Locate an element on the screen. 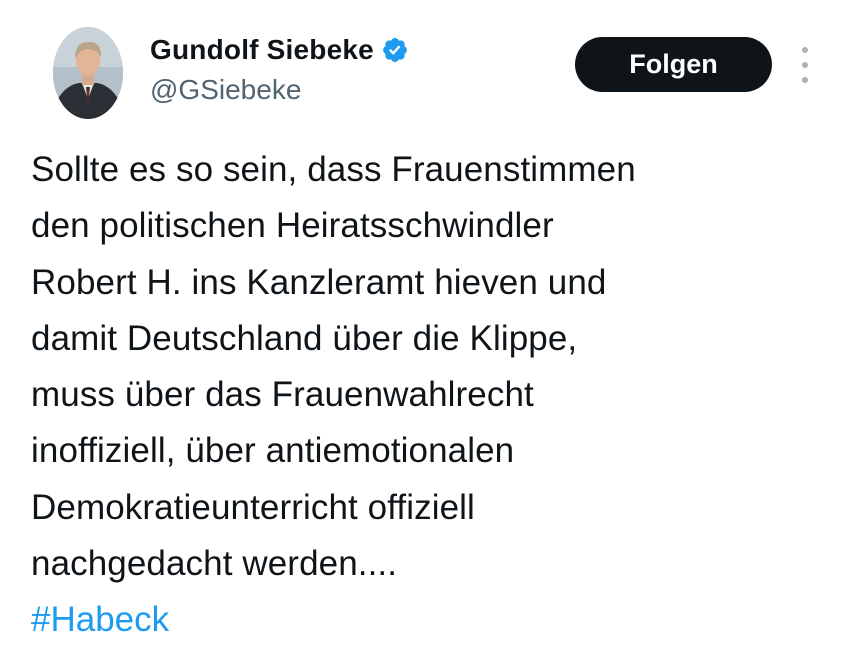  tweet-text-line: Sollte es so sein, dass Frauenstimmen is located at coordinates (333, 169).